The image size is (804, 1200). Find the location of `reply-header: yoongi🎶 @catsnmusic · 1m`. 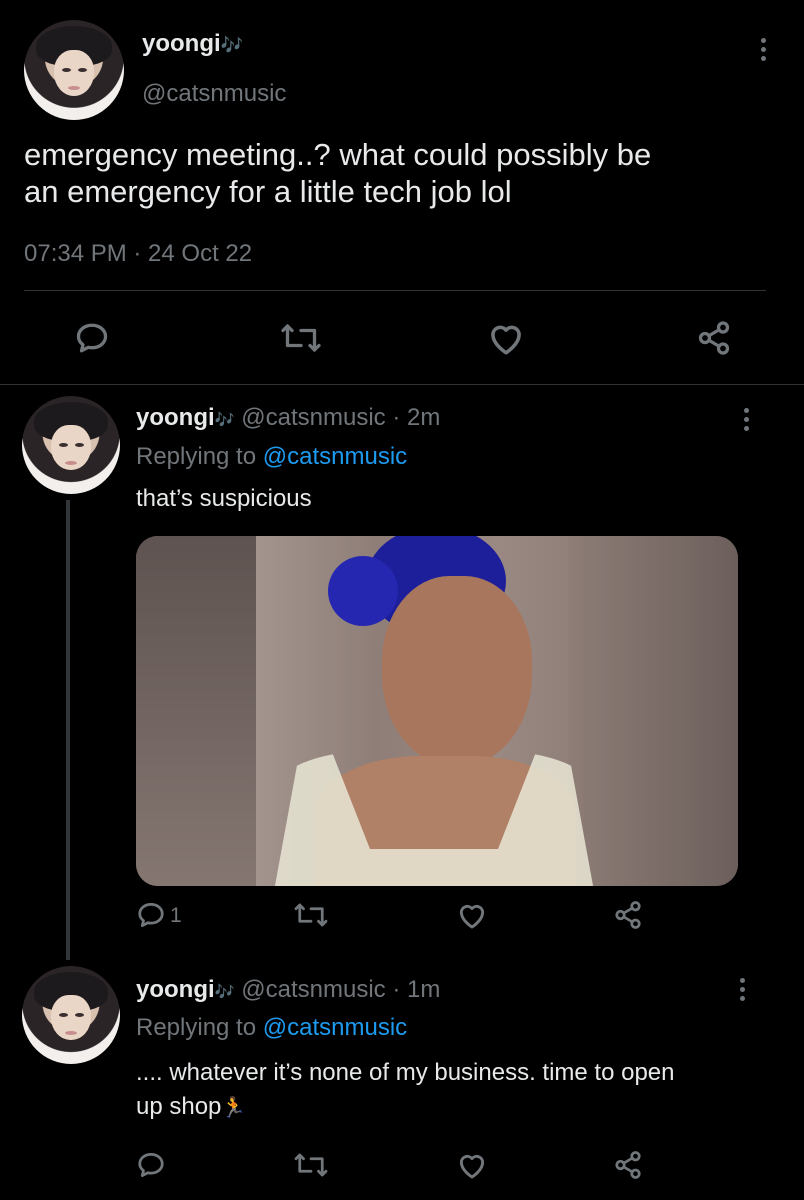

reply-header: yoongi🎶 @catsnmusic · 1m is located at coordinates (288, 990).